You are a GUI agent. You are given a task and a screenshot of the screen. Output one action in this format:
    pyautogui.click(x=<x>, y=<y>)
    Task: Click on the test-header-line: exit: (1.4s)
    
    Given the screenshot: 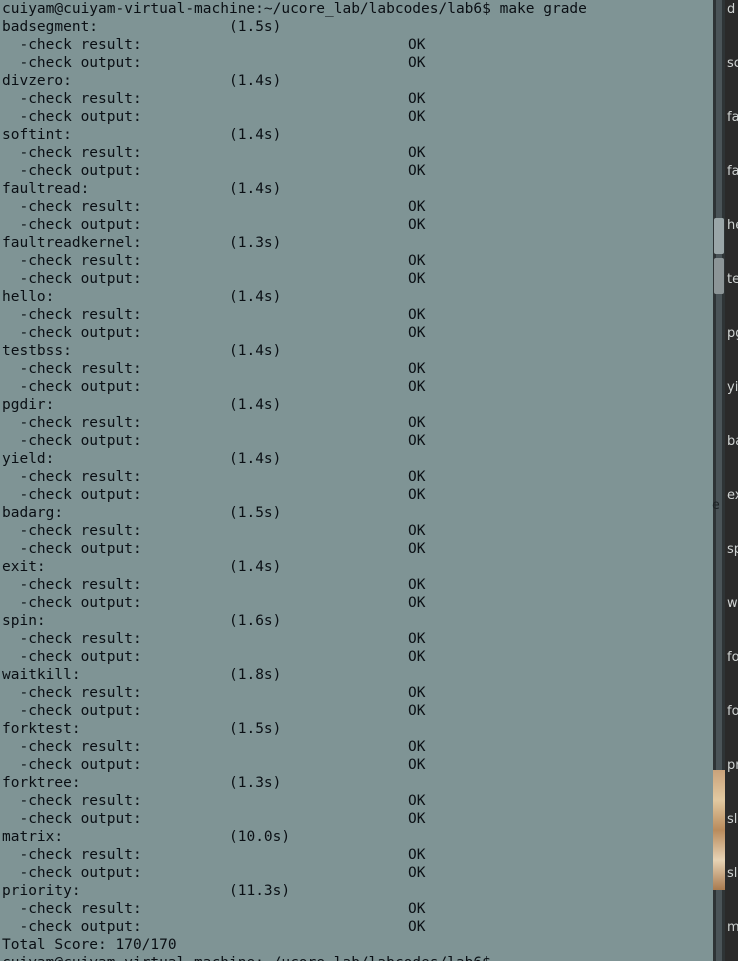 What is the action you would take?
    pyautogui.click(x=141, y=567)
    